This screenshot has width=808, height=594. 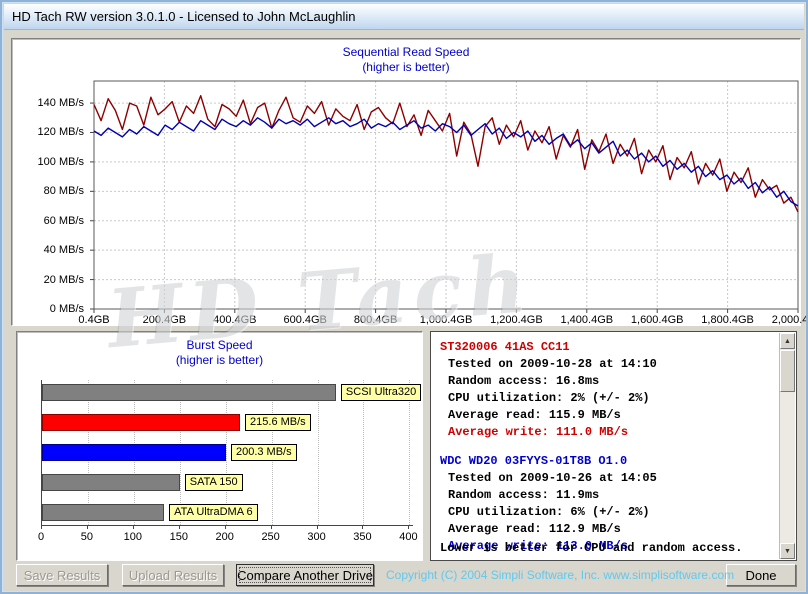 I want to click on y-axis-label: 40 MB/s, so click(x=63, y=250).